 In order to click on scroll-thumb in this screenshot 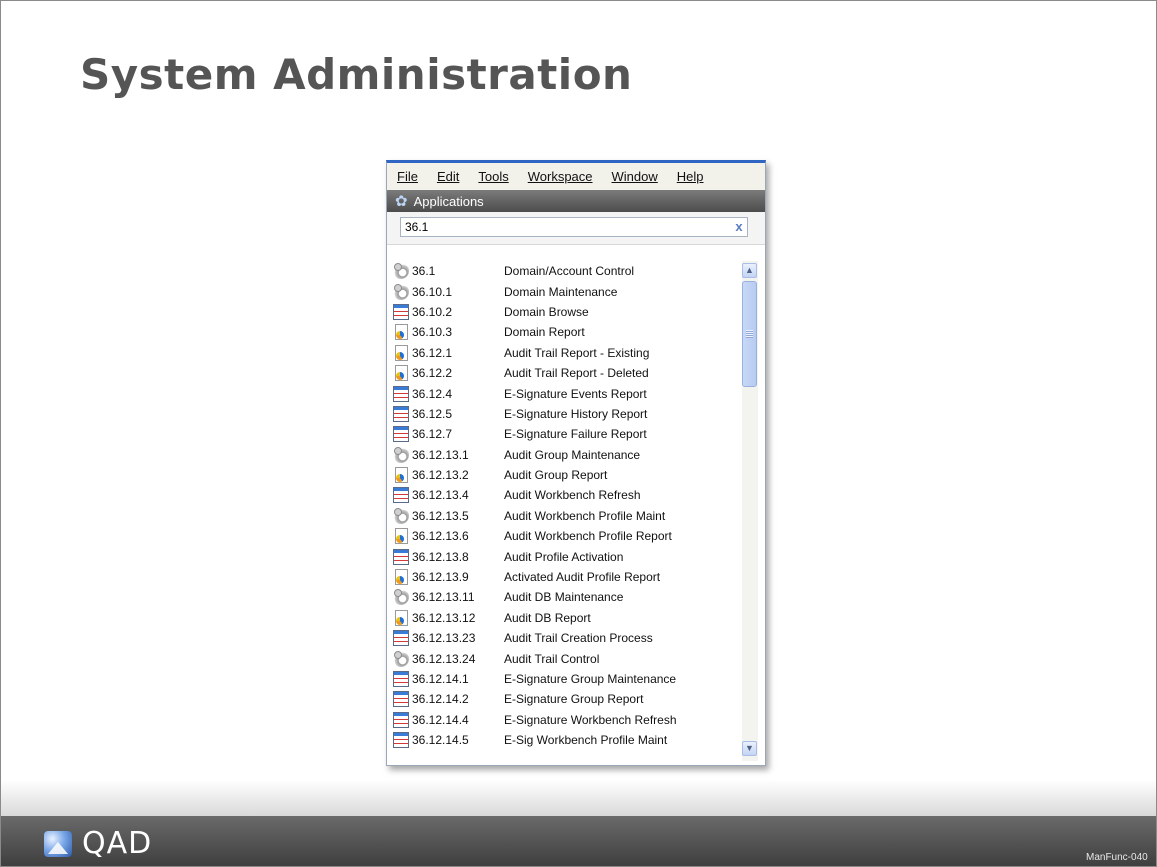, I will do `click(749, 334)`.